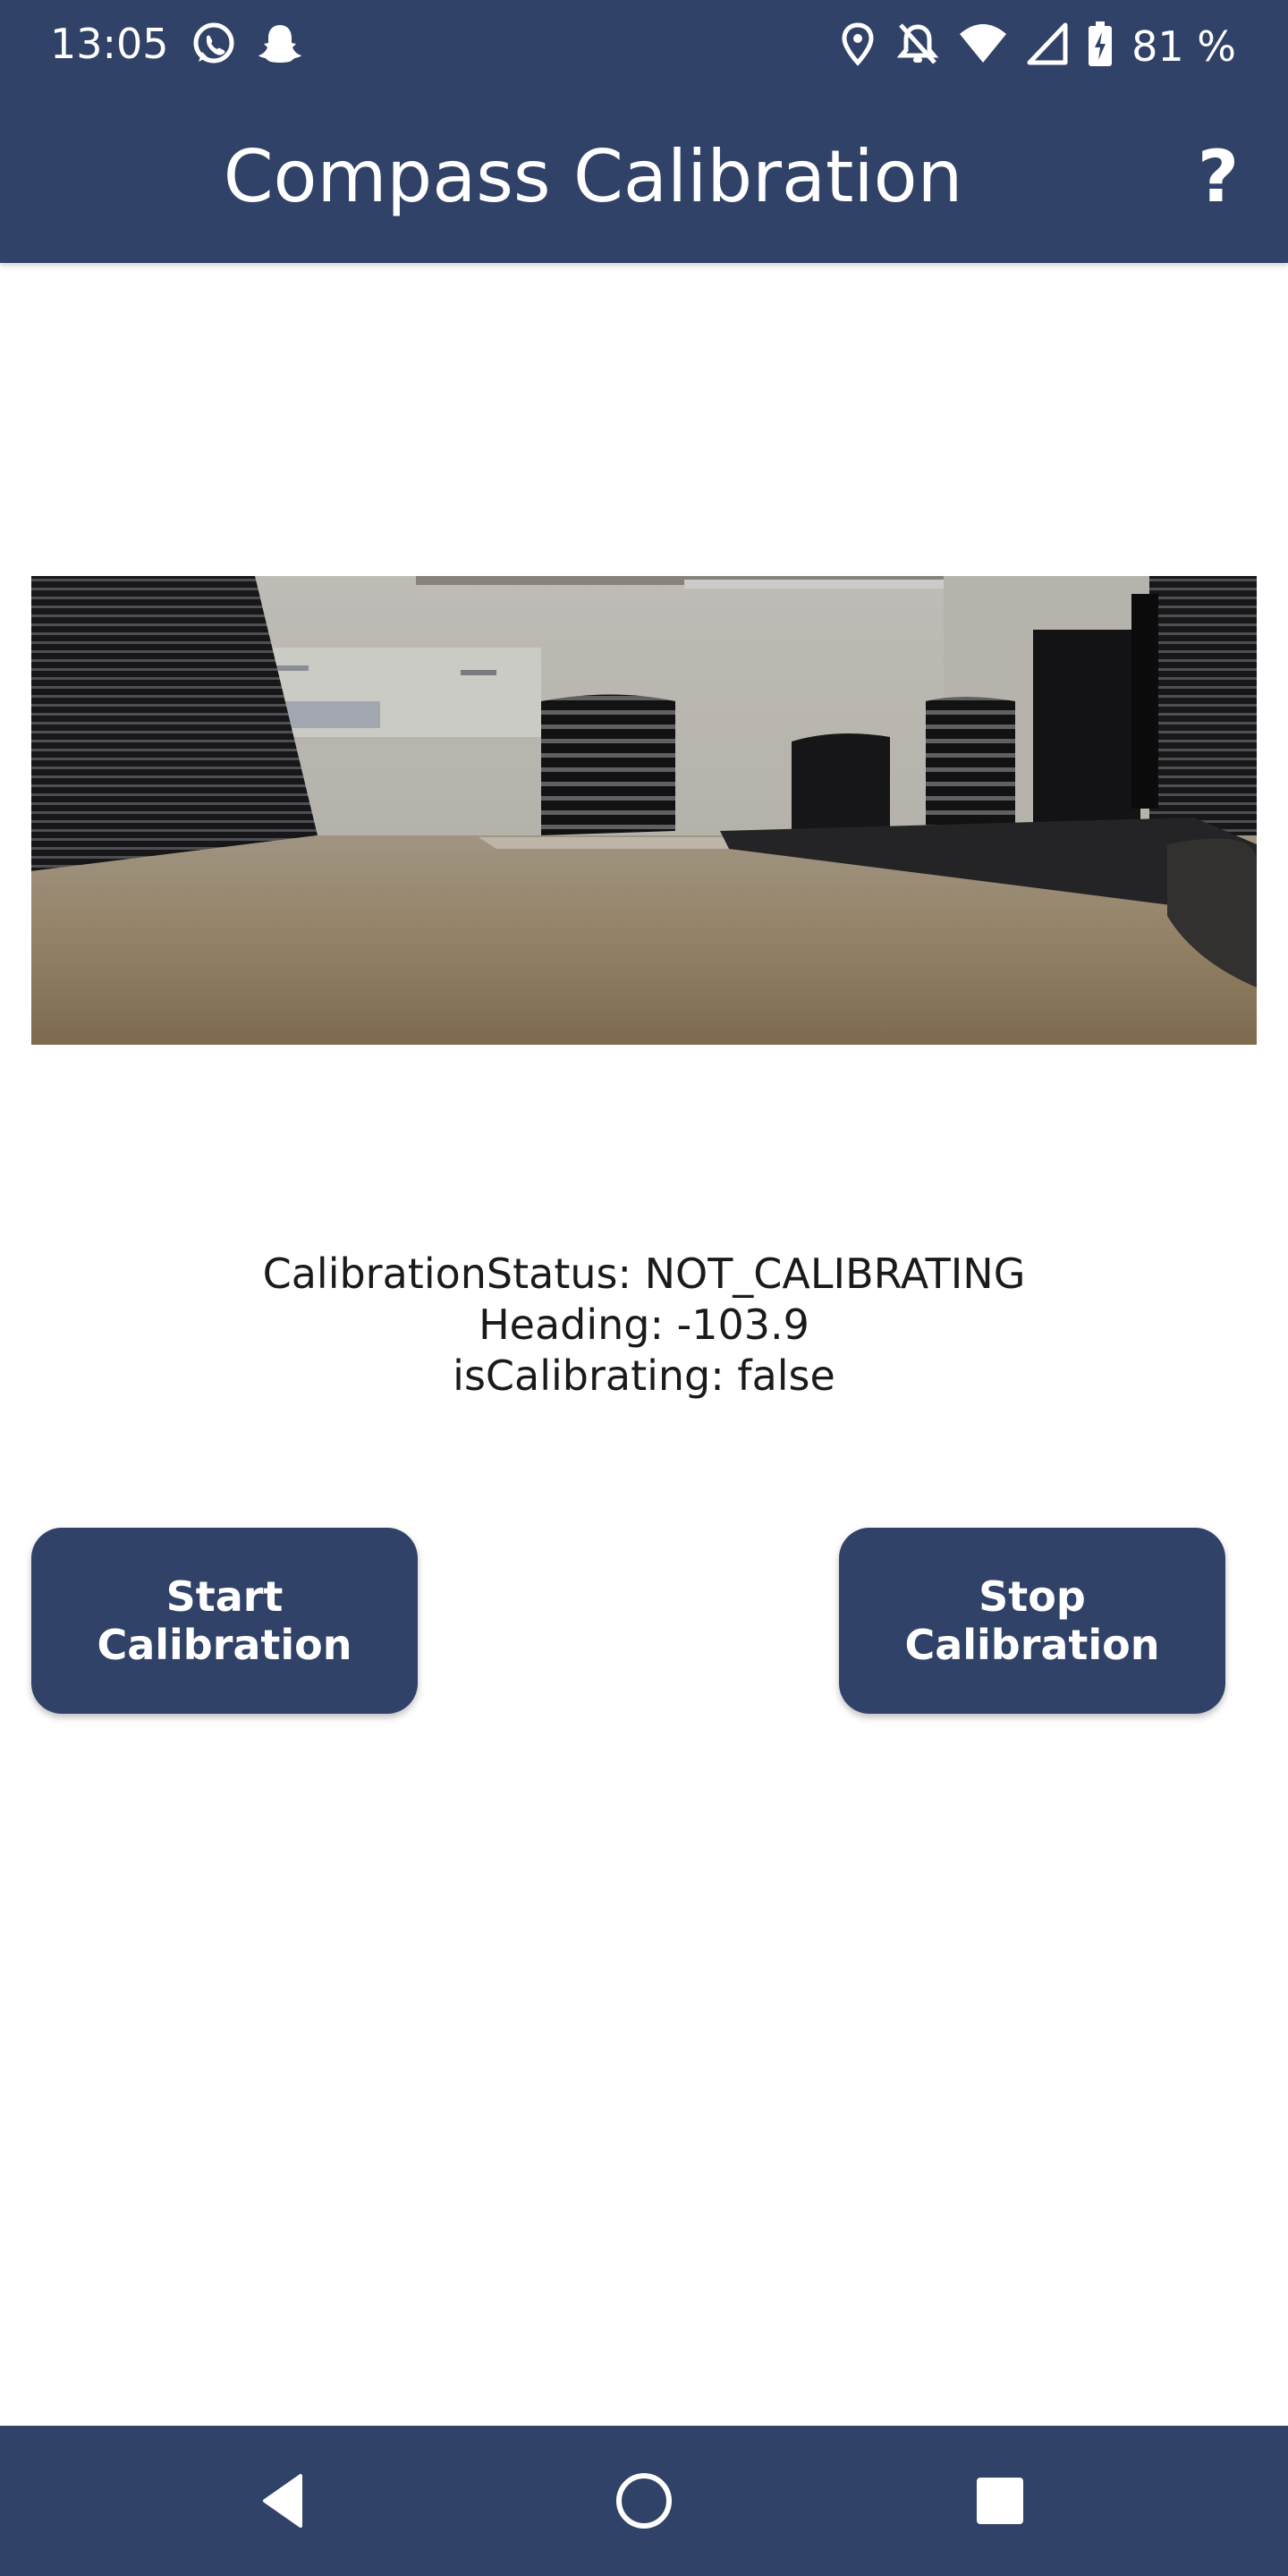  Describe the element at coordinates (644, 1376) in the screenshot. I see `is-calibrating-text: isCalibrating: false` at that location.